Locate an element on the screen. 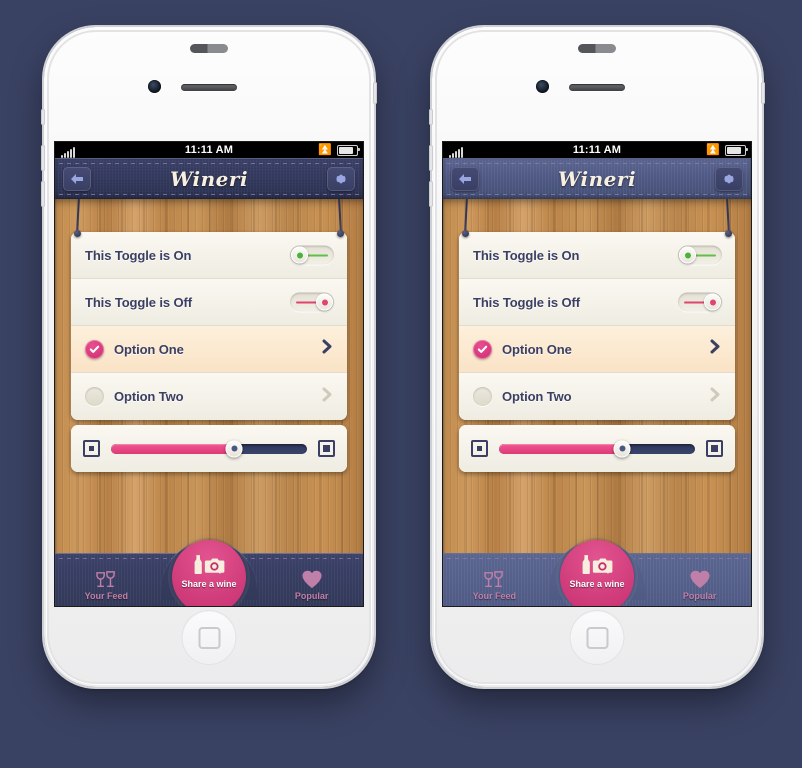  gear-icon is located at coordinates (729, 179).